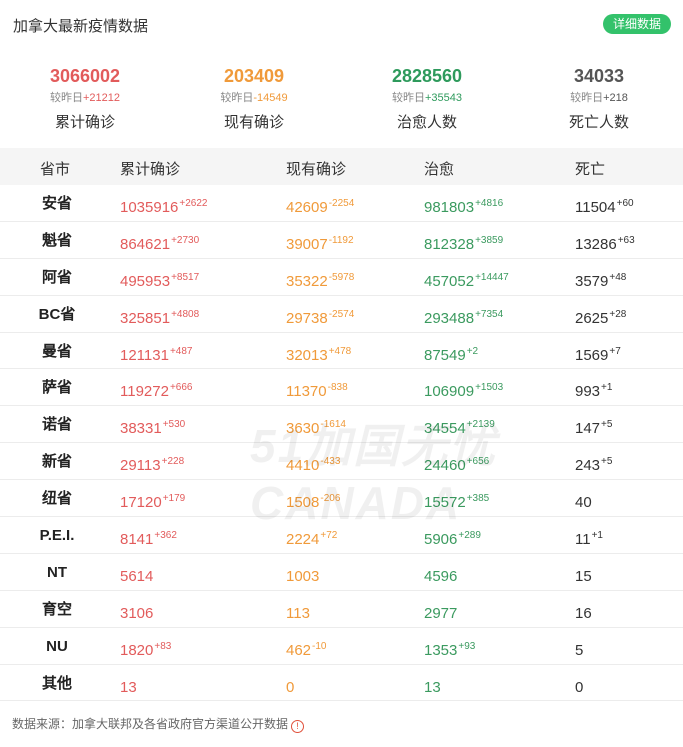 The height and width of the screenshot is (747, 683). What do you see at coordinates (341, 535) in the screenshot?
I see `table-row: P.E.I. 8141+362 2224+72 5906+289 11+1` at bounding box center [341, 535].